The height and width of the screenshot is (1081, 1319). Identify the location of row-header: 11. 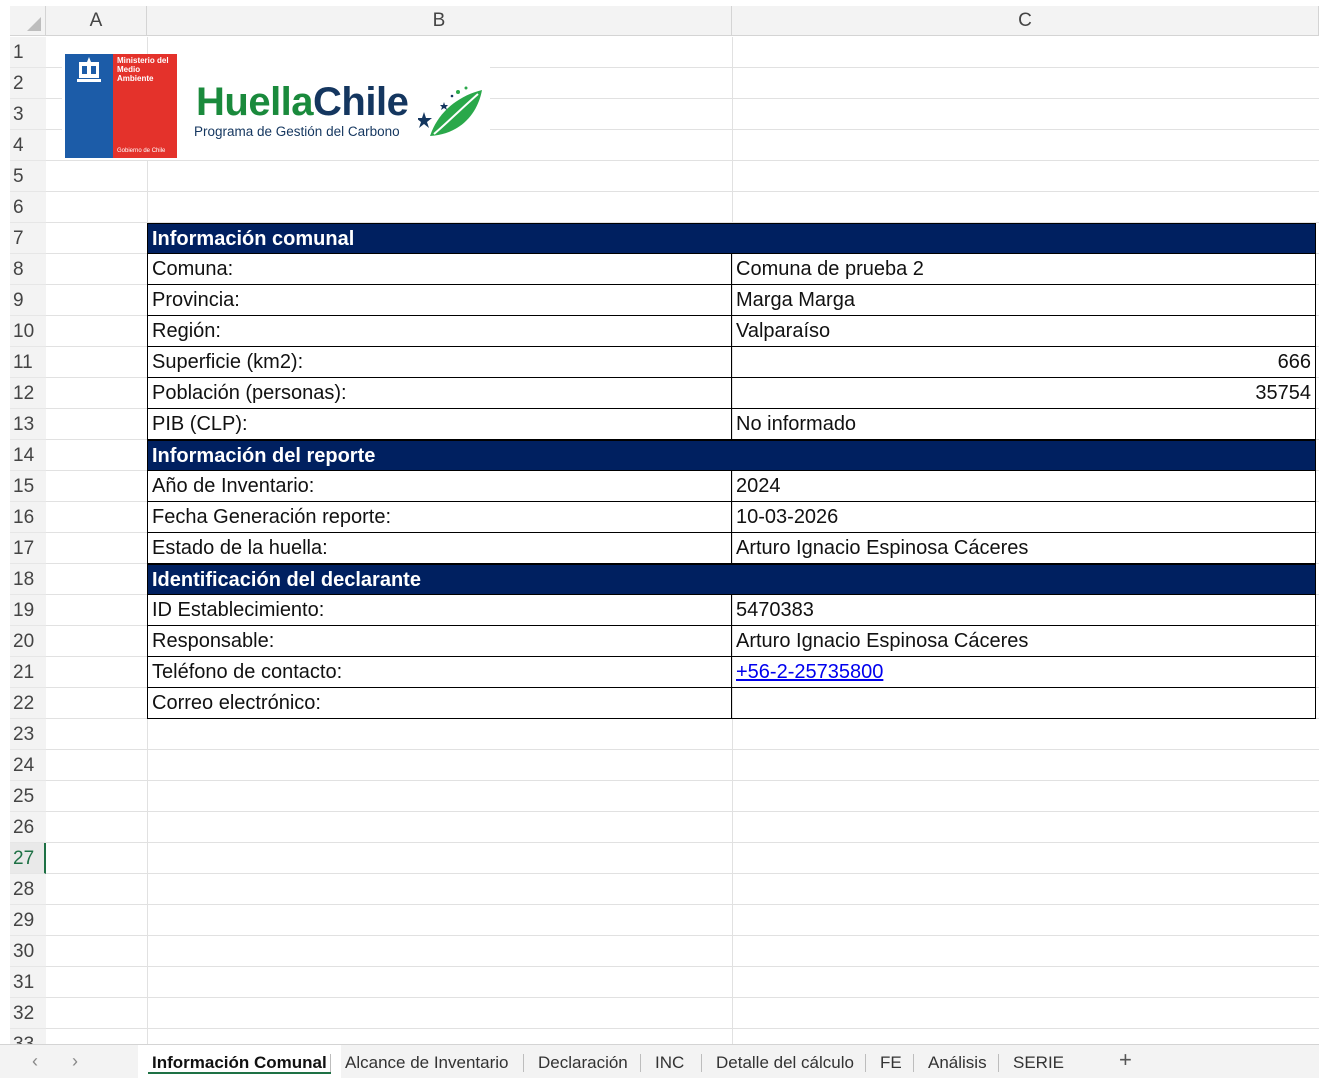
(28, 362).